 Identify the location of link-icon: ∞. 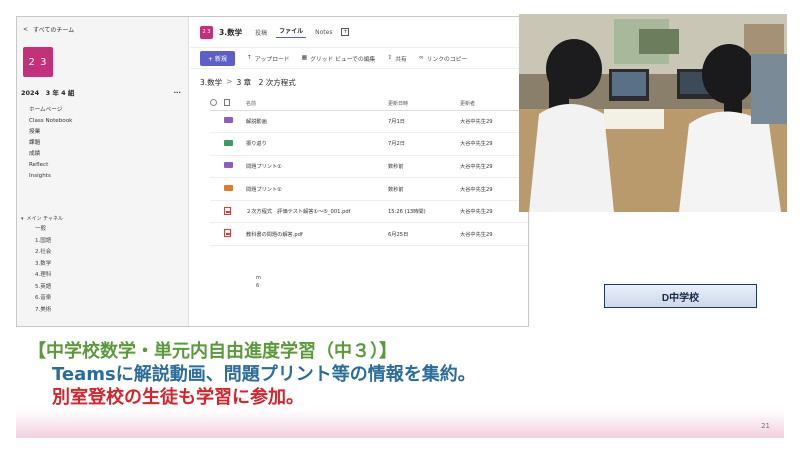
(421, 58).